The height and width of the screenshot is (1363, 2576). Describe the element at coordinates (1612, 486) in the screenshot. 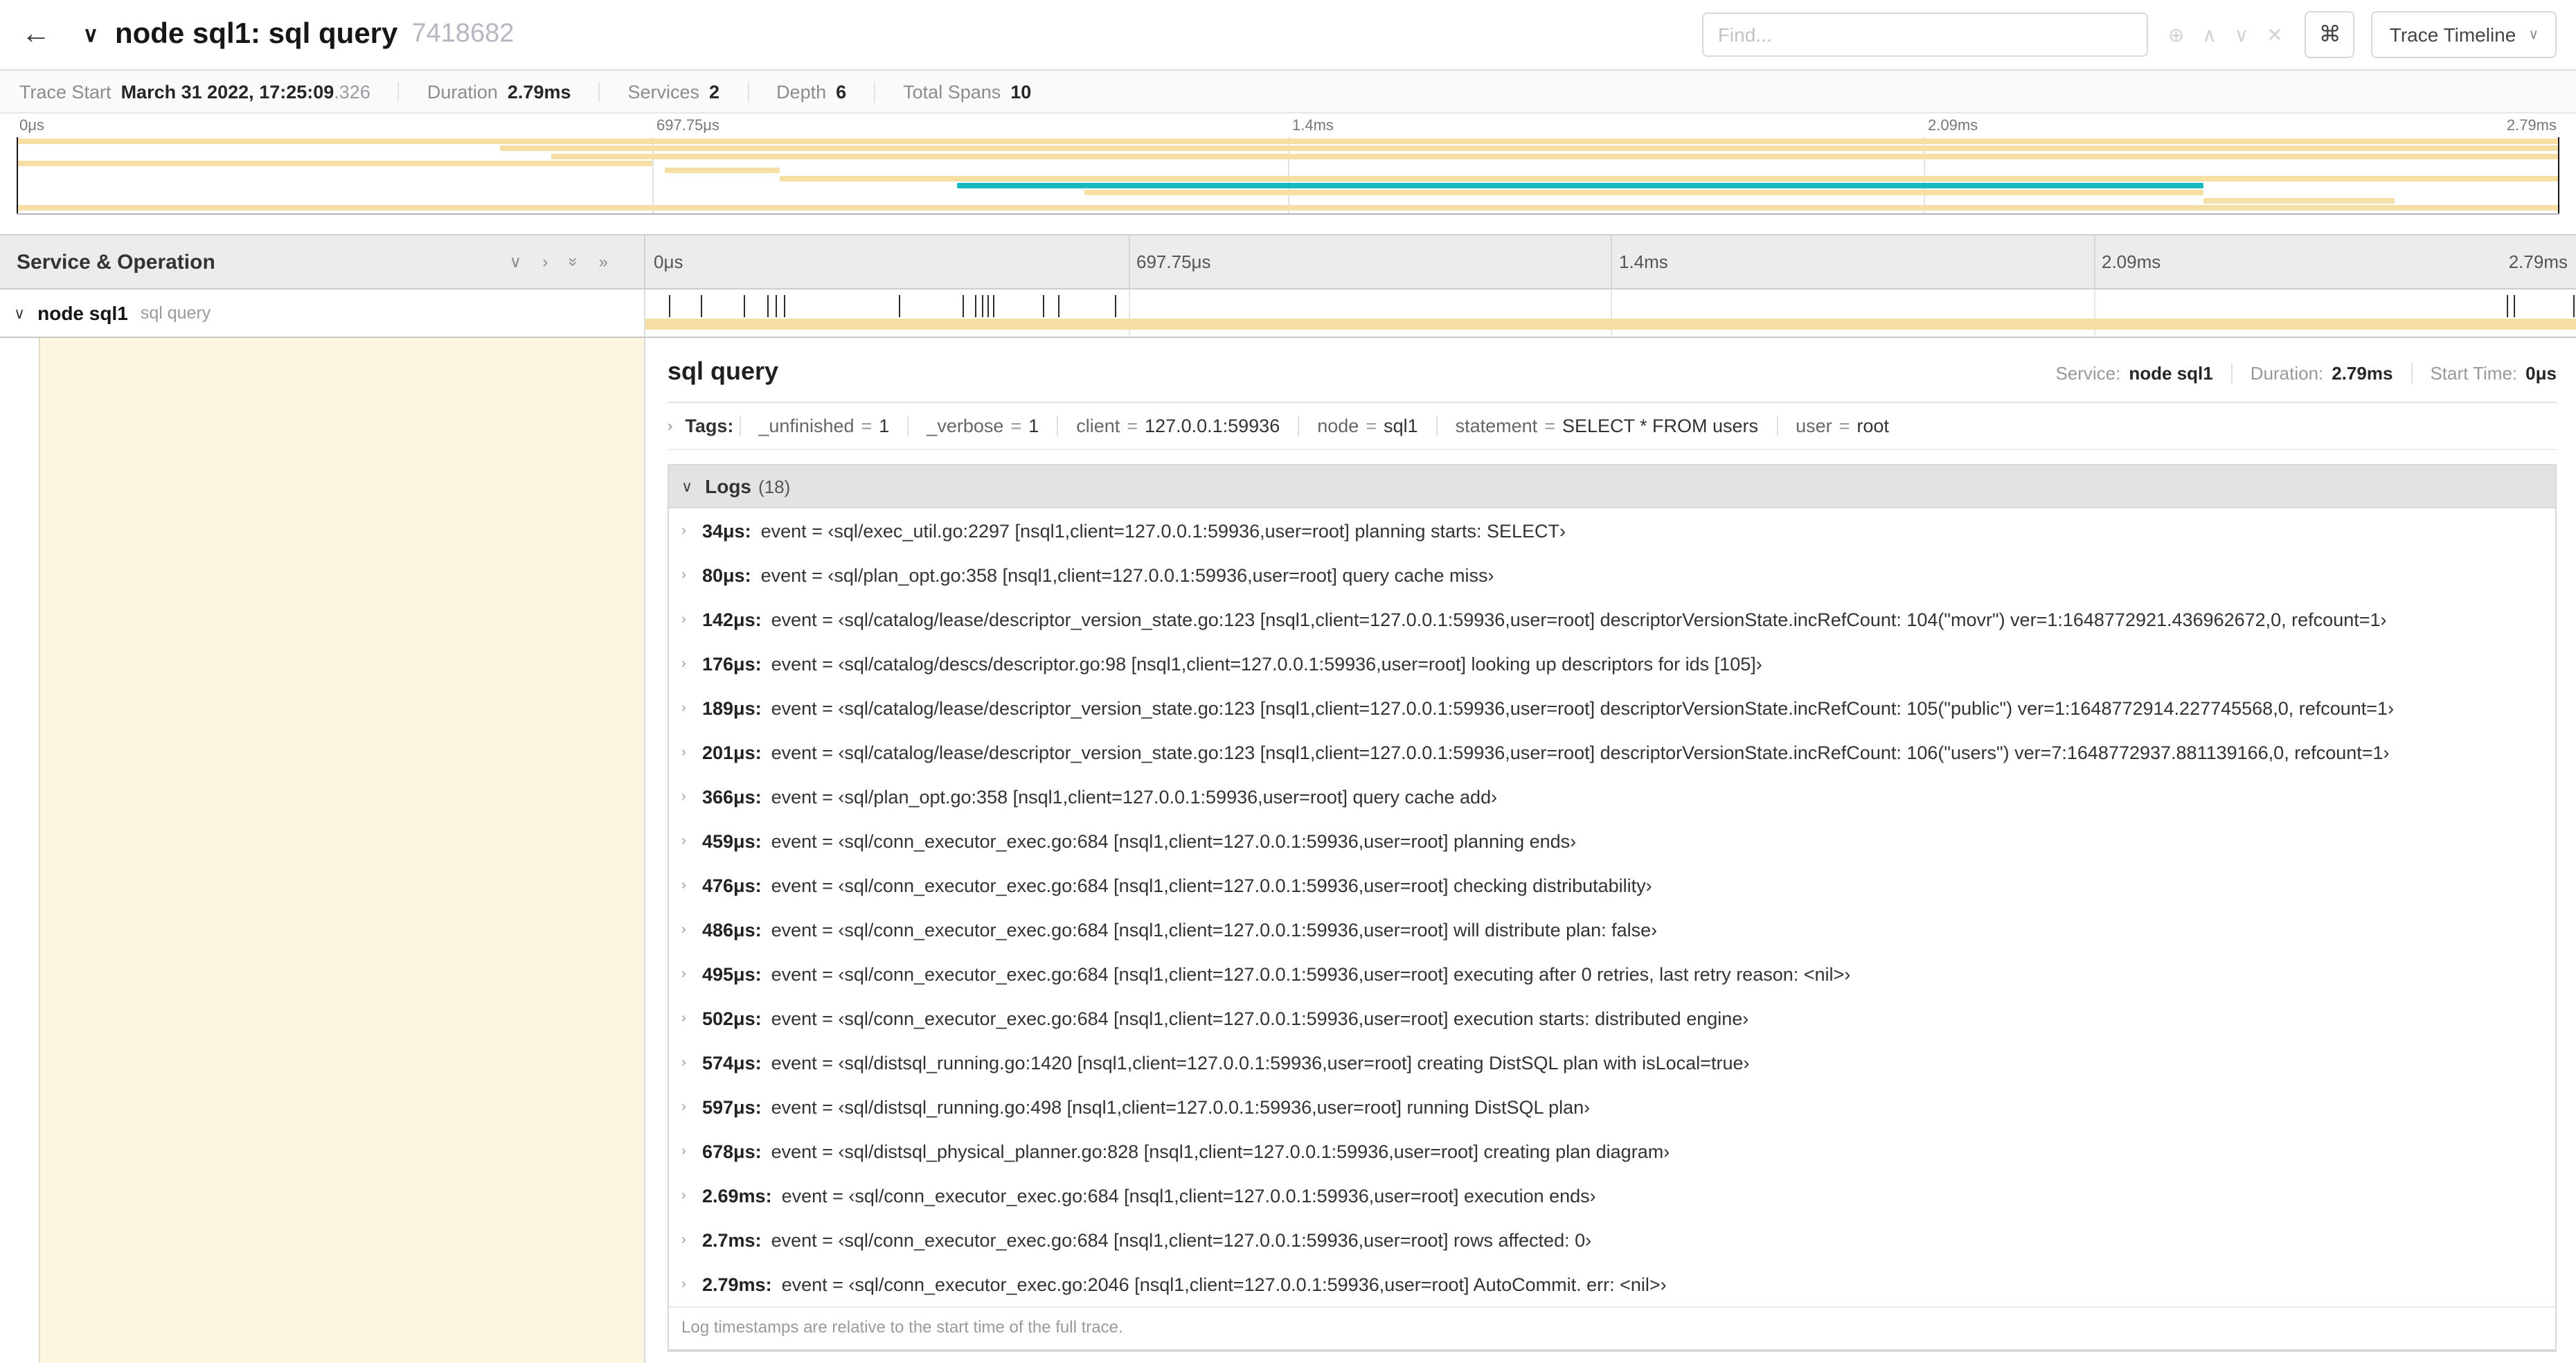

I see `logs-header: ∨ Logs (18)` at that location.